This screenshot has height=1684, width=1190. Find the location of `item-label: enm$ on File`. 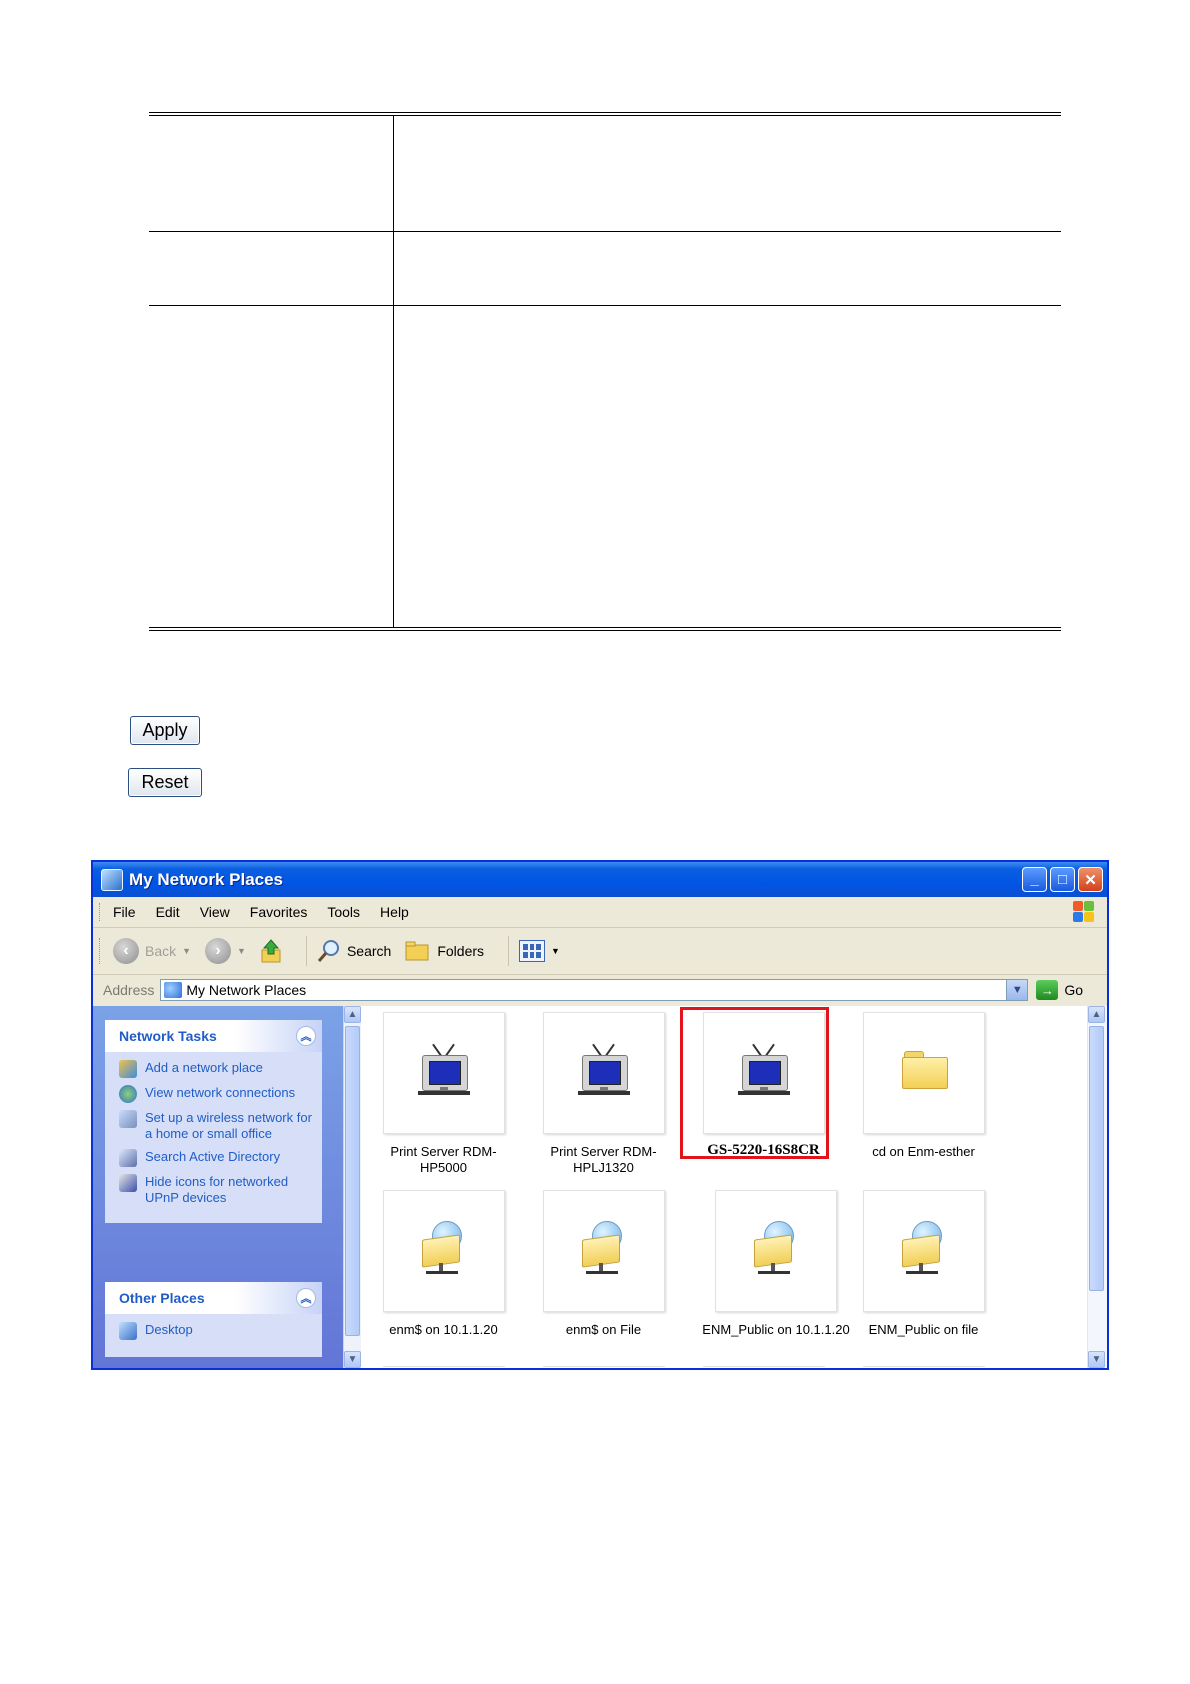

item-label: enm$ on File is located at coordinates (603, 1329).